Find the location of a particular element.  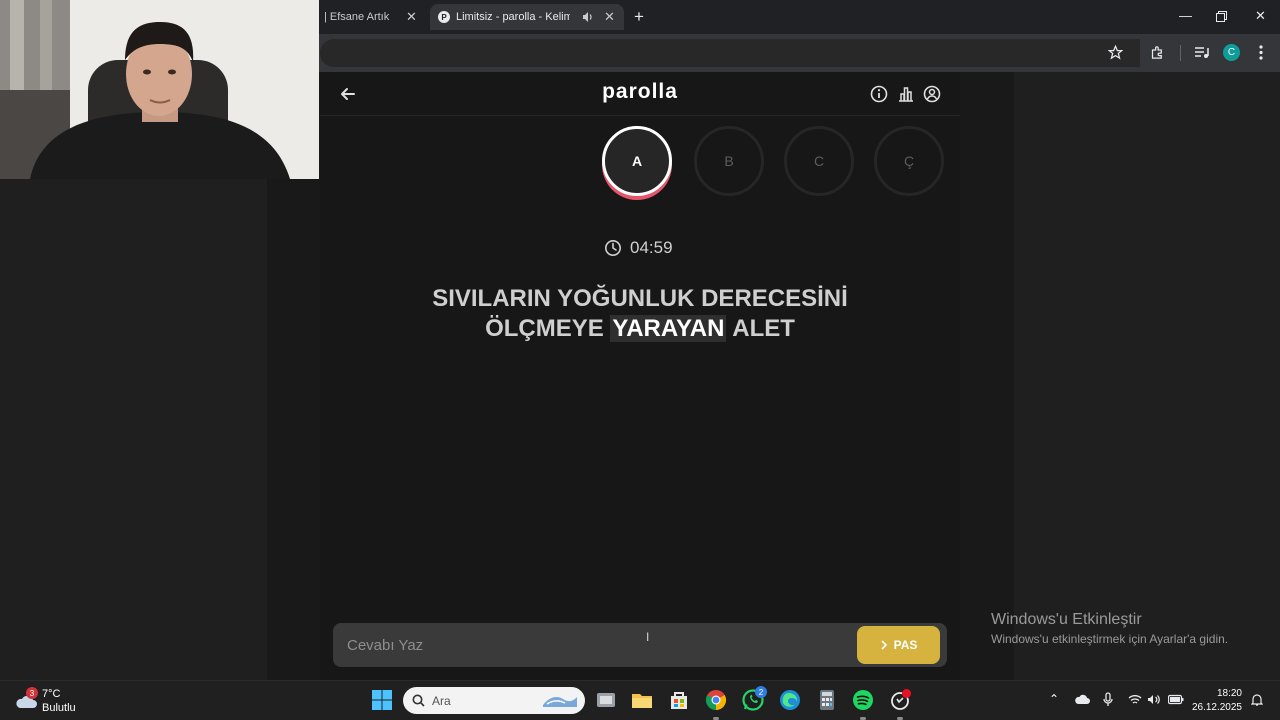

question-line-2-end: ALET is located at coordinates (760, 328).